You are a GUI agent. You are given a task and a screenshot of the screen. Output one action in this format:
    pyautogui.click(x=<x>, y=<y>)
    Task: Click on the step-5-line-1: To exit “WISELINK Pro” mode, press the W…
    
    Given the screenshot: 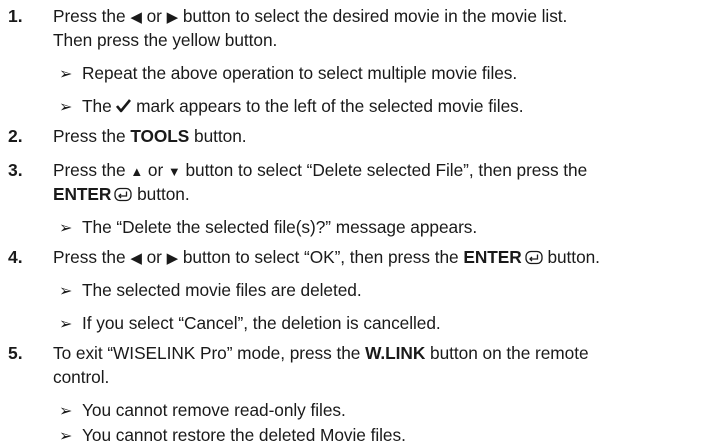 What is the action you would take?
    pyautogui.click(x=321, y=353)
    